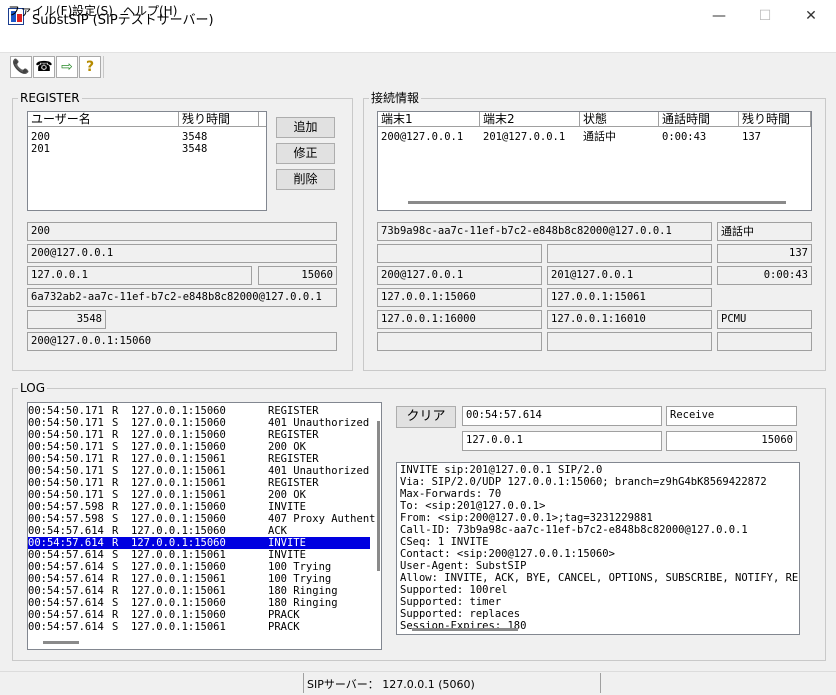  What do you see at coordinates (426, 417) in the screenshot?
I see `clear-button: クリア` at bounding box center [426, 417].